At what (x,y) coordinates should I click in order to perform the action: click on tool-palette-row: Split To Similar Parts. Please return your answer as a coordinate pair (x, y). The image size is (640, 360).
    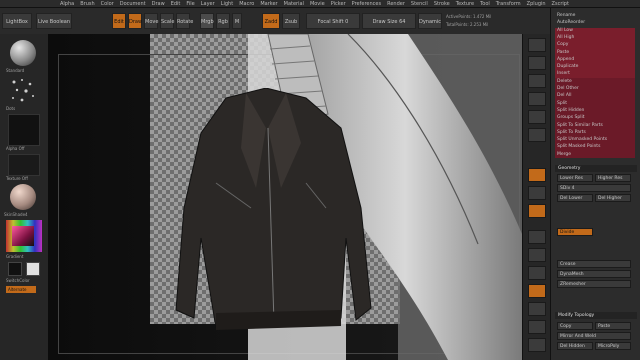
    Looking at the image, I should click on (597, 125).